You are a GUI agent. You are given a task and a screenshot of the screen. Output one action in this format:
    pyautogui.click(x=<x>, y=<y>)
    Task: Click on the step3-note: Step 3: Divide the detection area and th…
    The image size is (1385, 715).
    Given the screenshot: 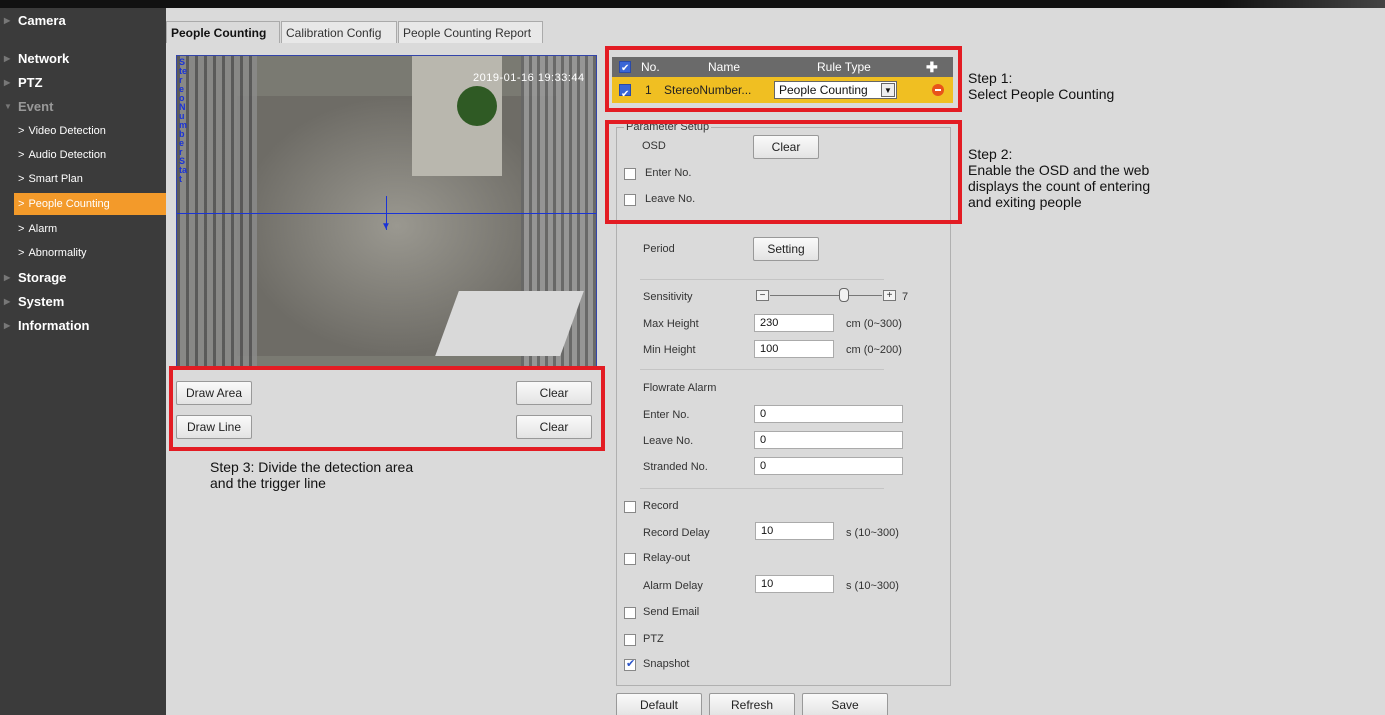 What is the action you would take?
    pyautogui.click(x=312, y=475)
    